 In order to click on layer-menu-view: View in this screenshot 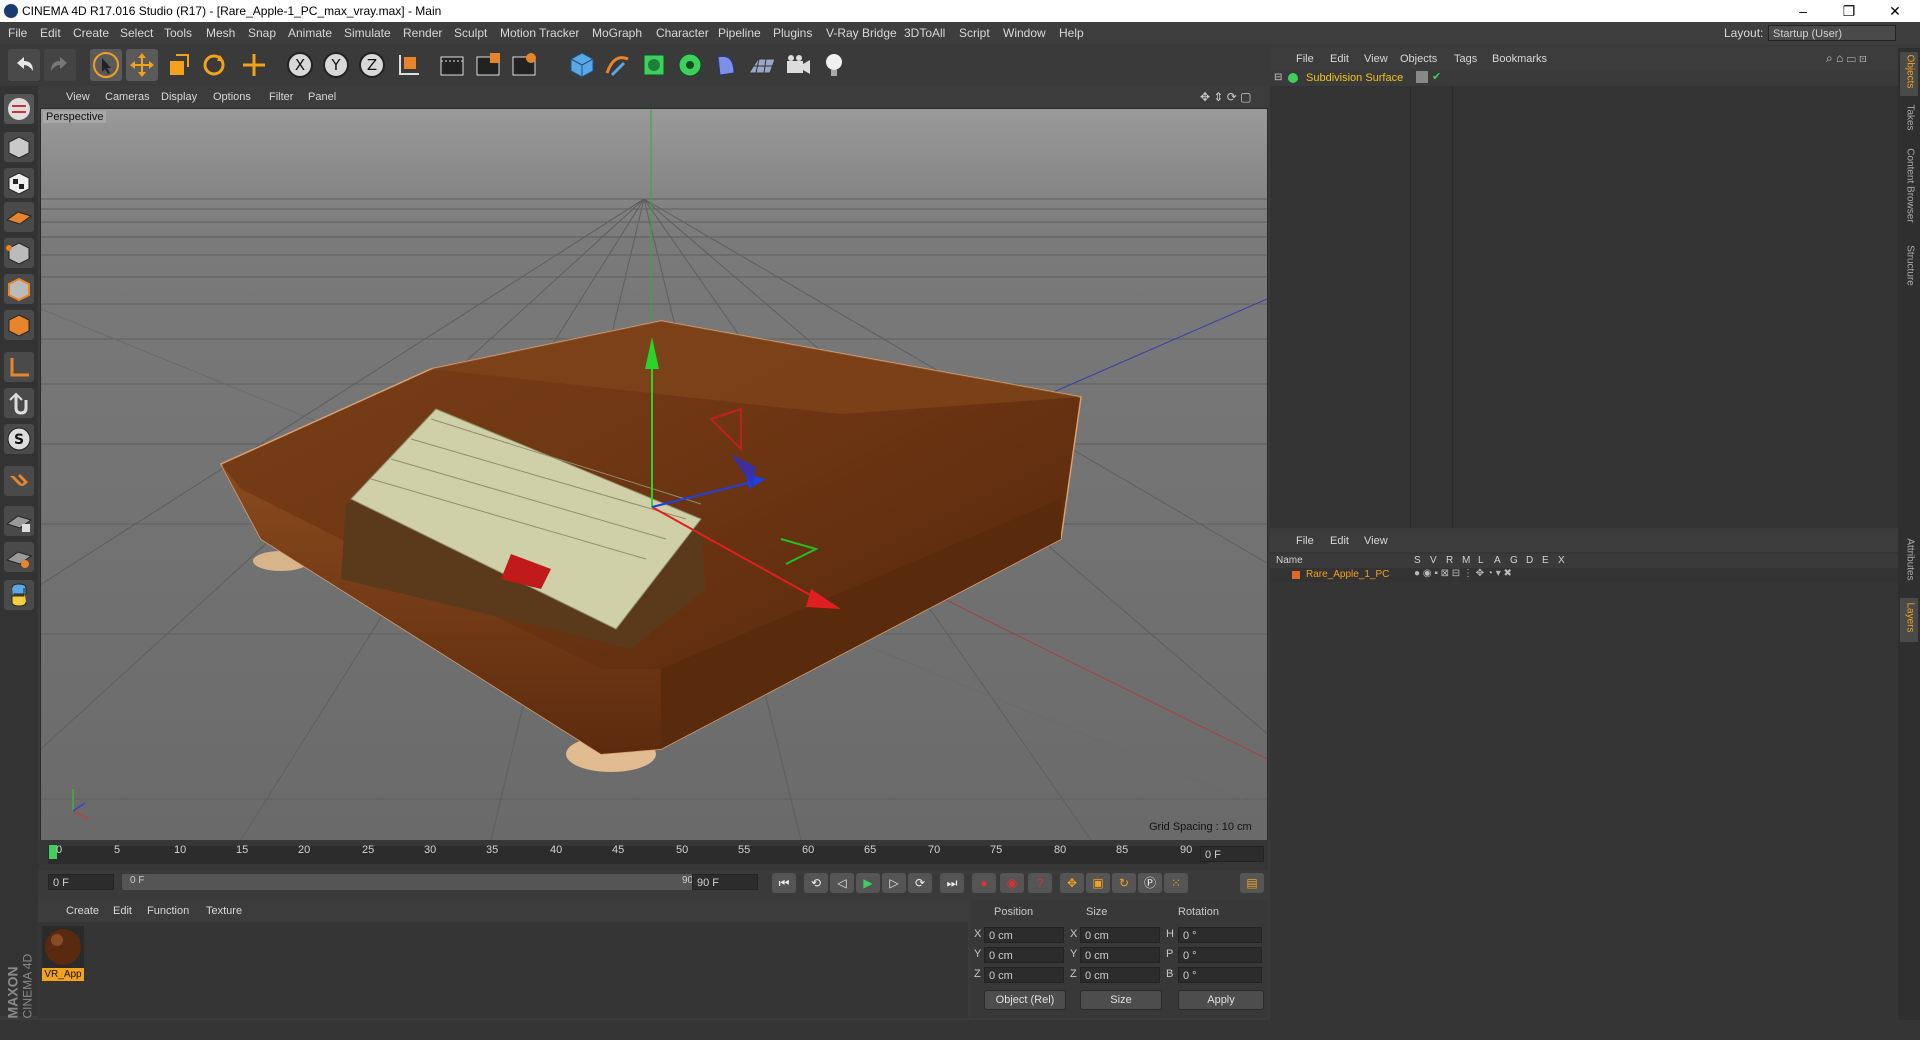, I will do `click(1376, 541)`.